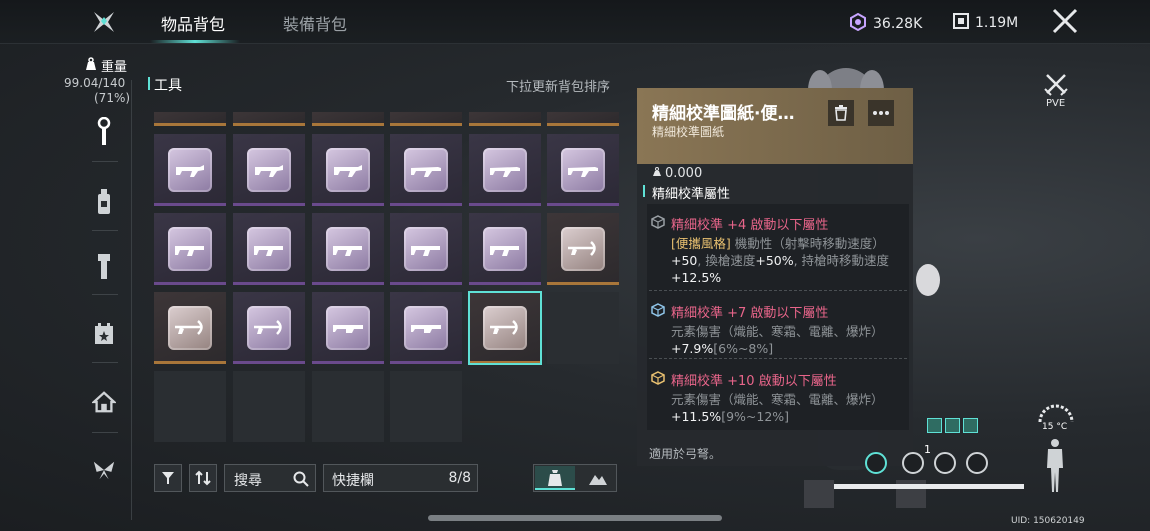 The width and height of the screenshot is (1150, 531). What do you see at coordinates (898, 24) in the screenshot?
I see `crystal-value: 36.28K` at bounding box center [898, 24].